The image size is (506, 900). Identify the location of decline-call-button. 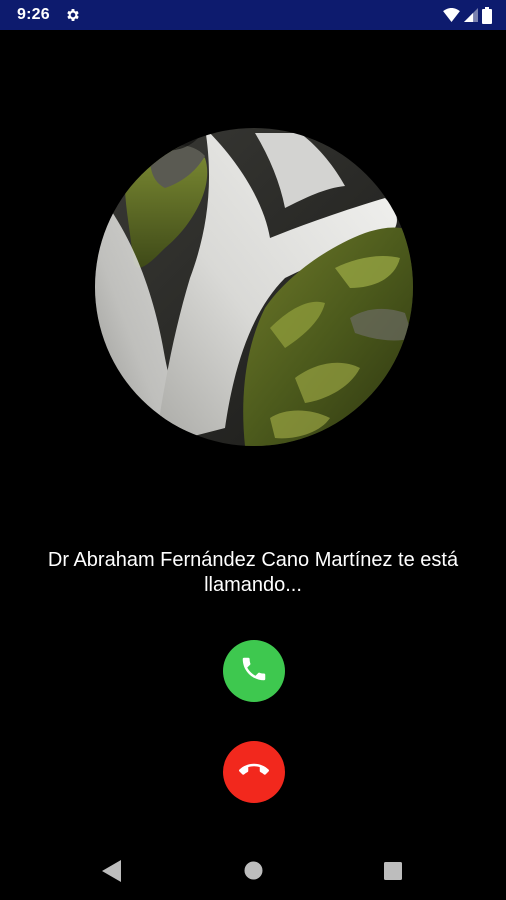
(254, 772).